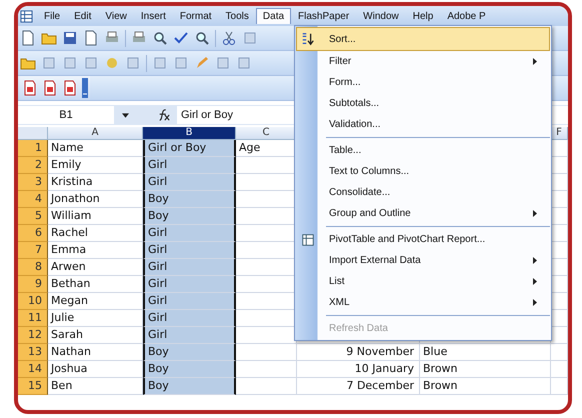  What do you see at coordinates (323, 16) in the screenshot?
I see `menu-item: FlashPaper` at bounding box center [323, 16].